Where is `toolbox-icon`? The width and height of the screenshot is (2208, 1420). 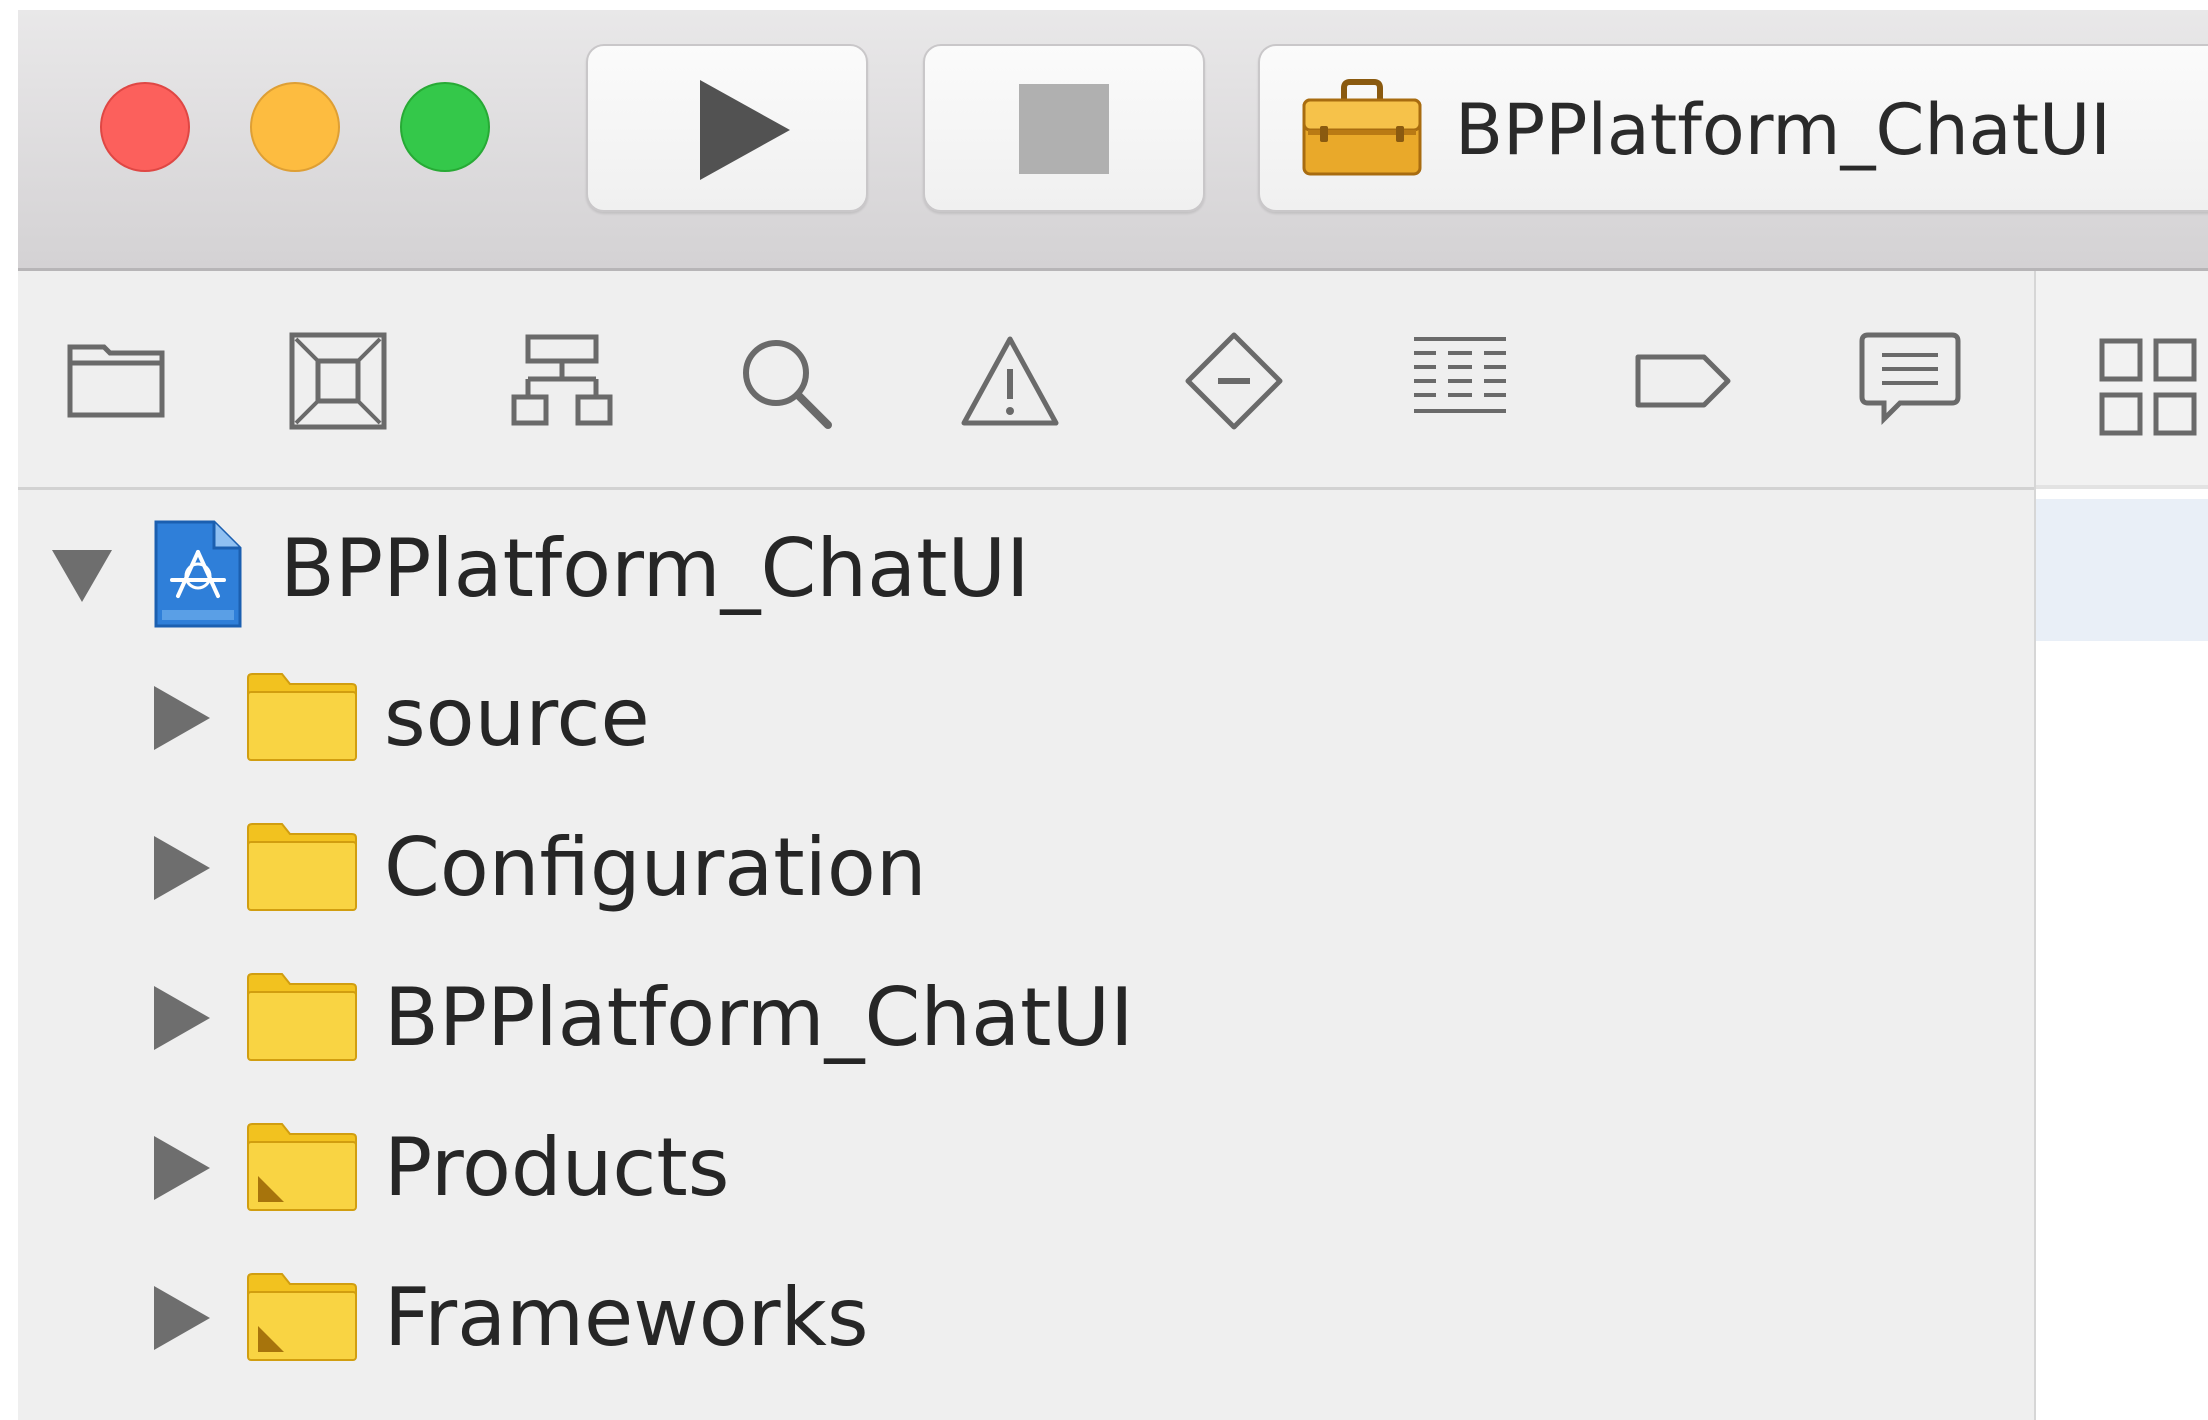
toolbox-icon is located at coordinates (1362, 127).